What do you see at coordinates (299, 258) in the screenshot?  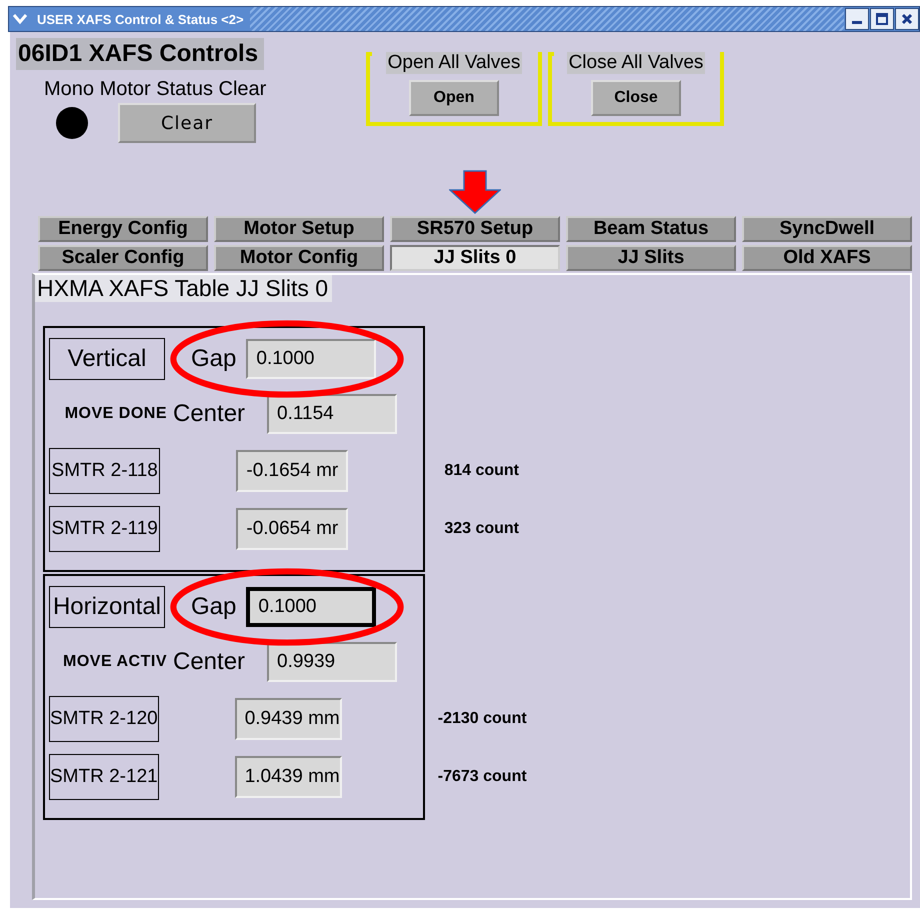 I see `tab: Motor Config` at bounding box center [299, 258].